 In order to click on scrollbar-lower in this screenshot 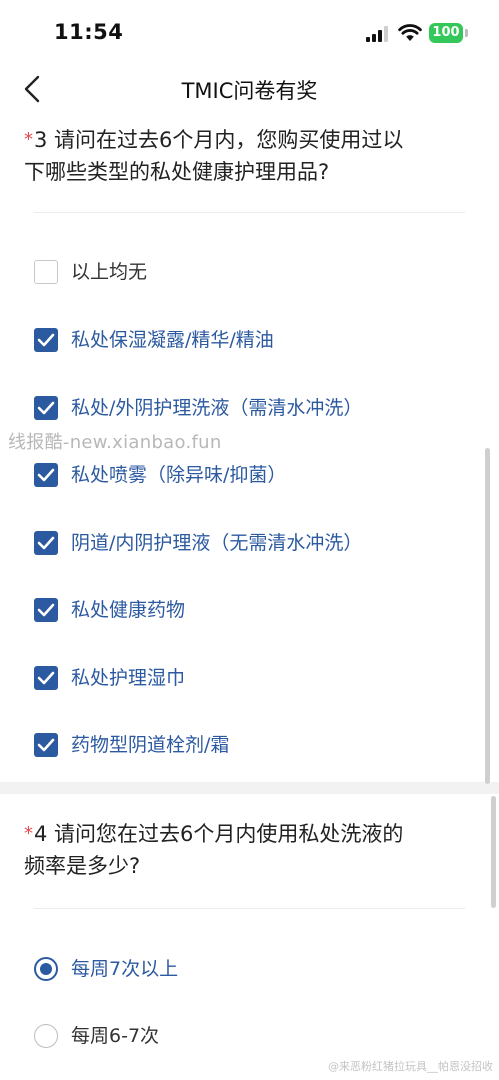, I will do `click(493, 852)`.